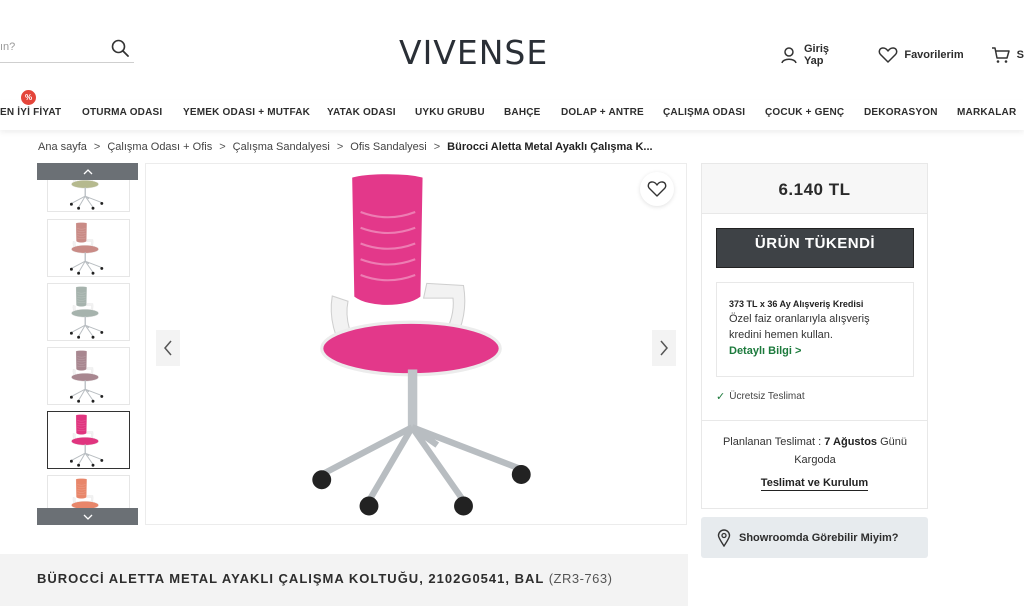  What do you see at coordinates (450, 112) in the screenshot?
I see `nav-item-sleep: UYKU GRUBU` at bounding box center [450, 112].